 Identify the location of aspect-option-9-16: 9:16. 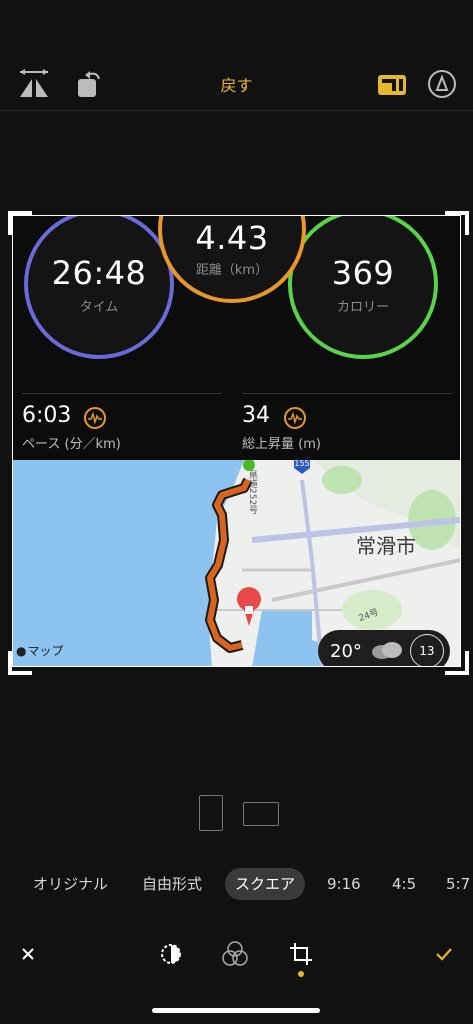
(344, 884).